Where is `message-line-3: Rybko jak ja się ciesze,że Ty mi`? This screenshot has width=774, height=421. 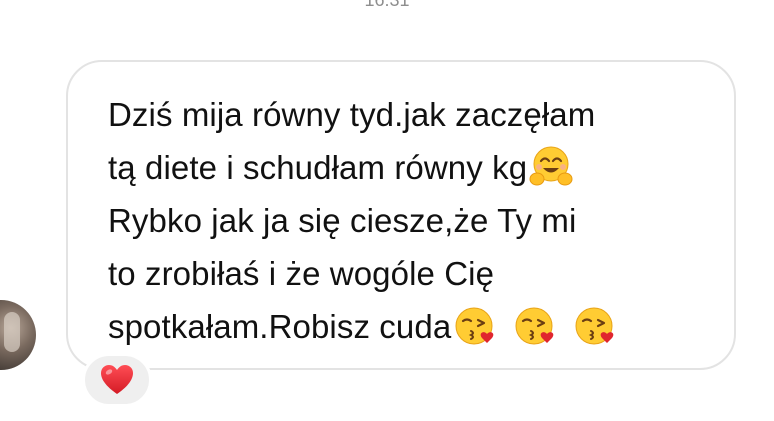 message-line-3: Rybko jak ja się ciesze,że Ty mi is located at coordinates (342, 220).